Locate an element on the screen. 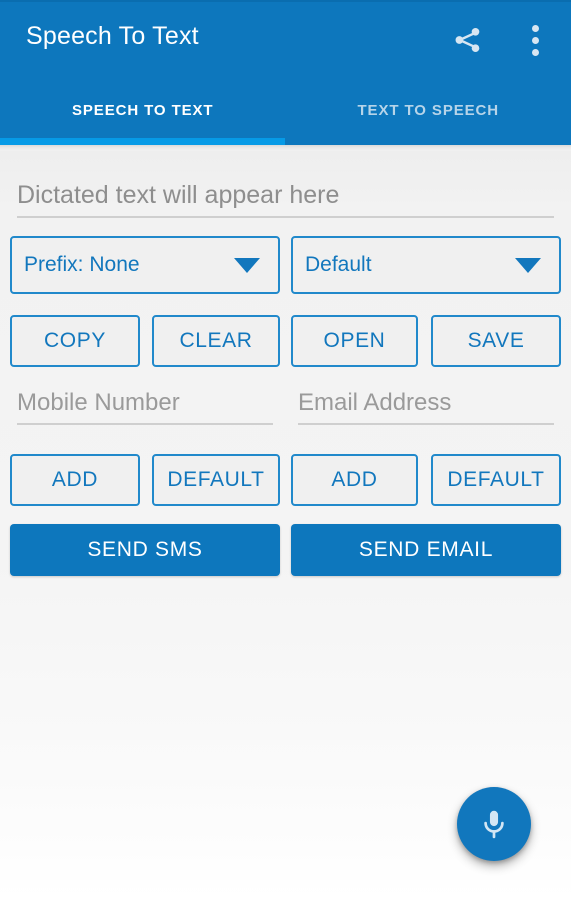  dictated-text-placeholder: Dictated text will appear here is located at coordinates (178, 194).